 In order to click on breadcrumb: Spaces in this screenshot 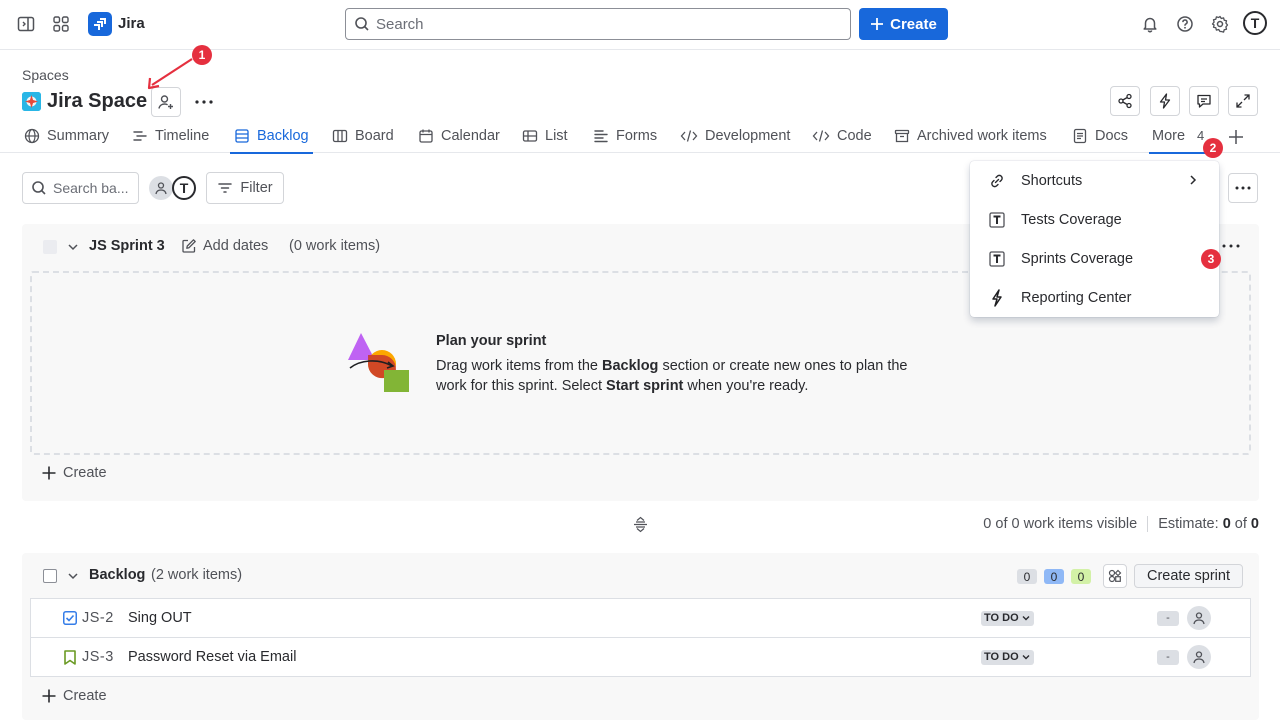, I will do `click(45, 75)`.